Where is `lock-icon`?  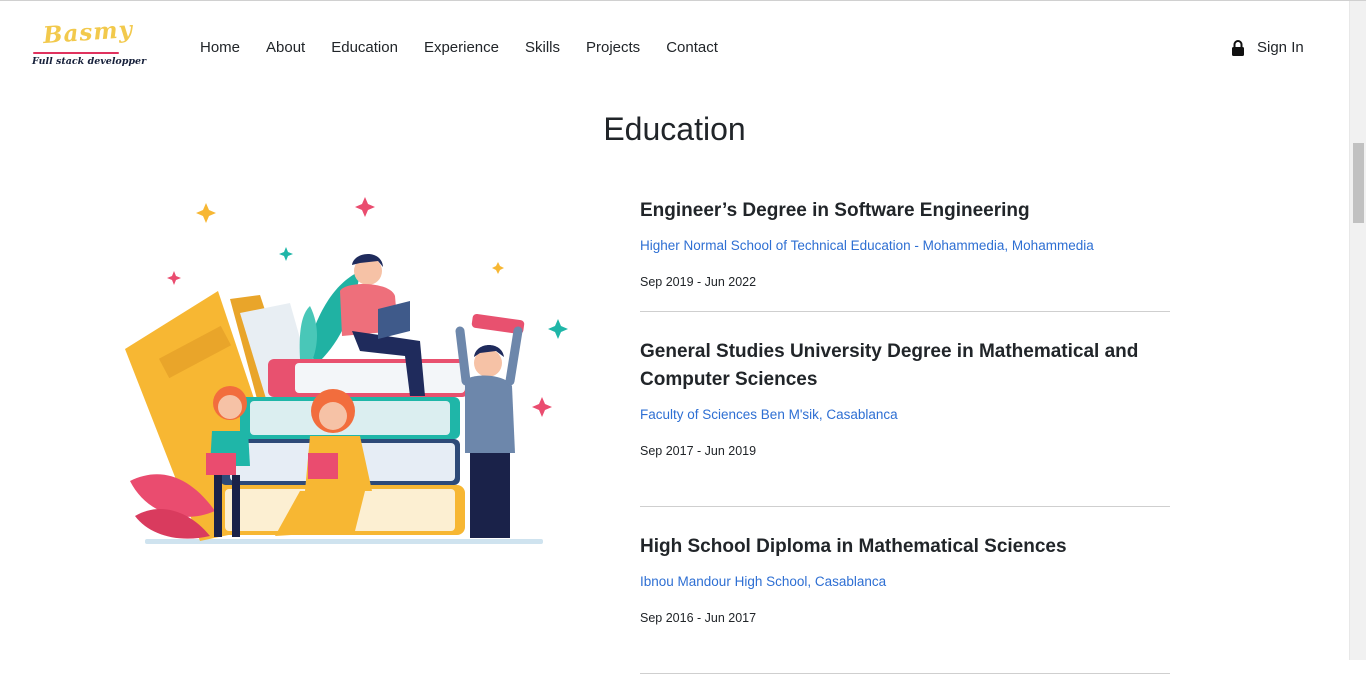 lock-icon is located at coordinates (1238, 48).